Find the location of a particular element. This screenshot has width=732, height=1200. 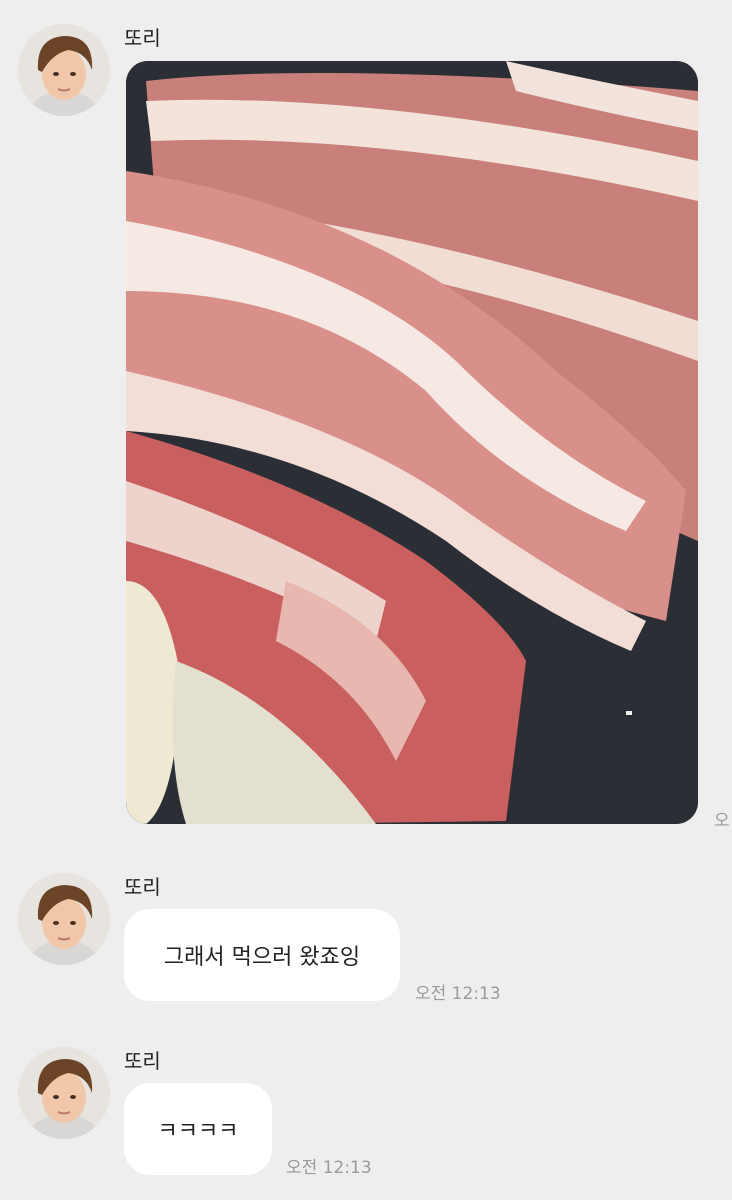

timestamp: 오 is located at coordinates (722, 821).